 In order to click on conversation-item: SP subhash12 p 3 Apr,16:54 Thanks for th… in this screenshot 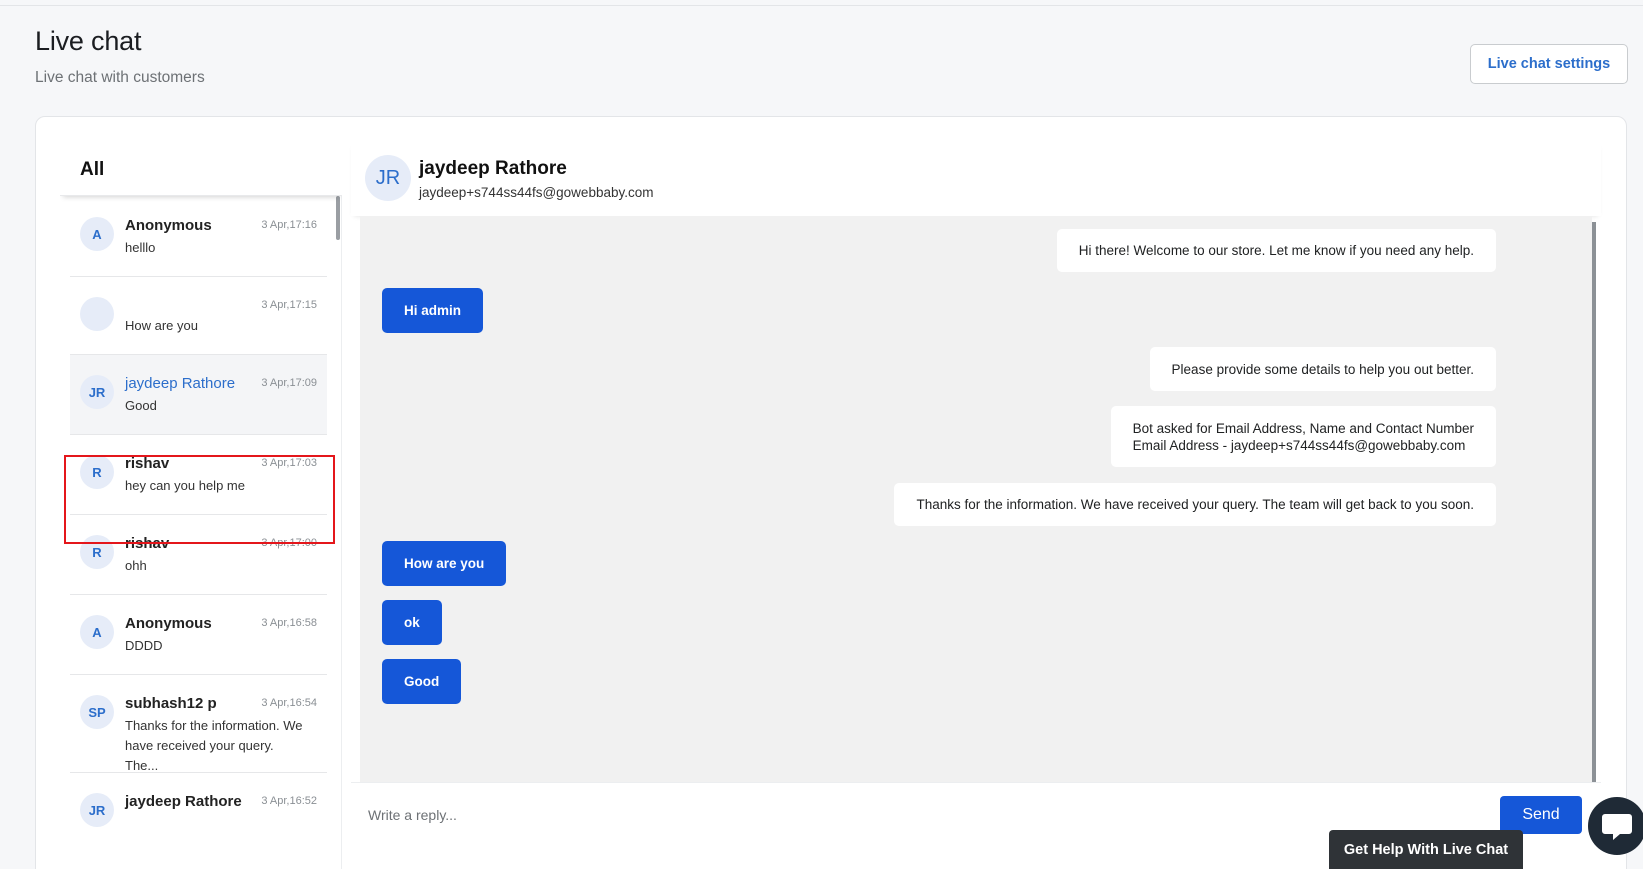, I will do `click(198, 724)`.